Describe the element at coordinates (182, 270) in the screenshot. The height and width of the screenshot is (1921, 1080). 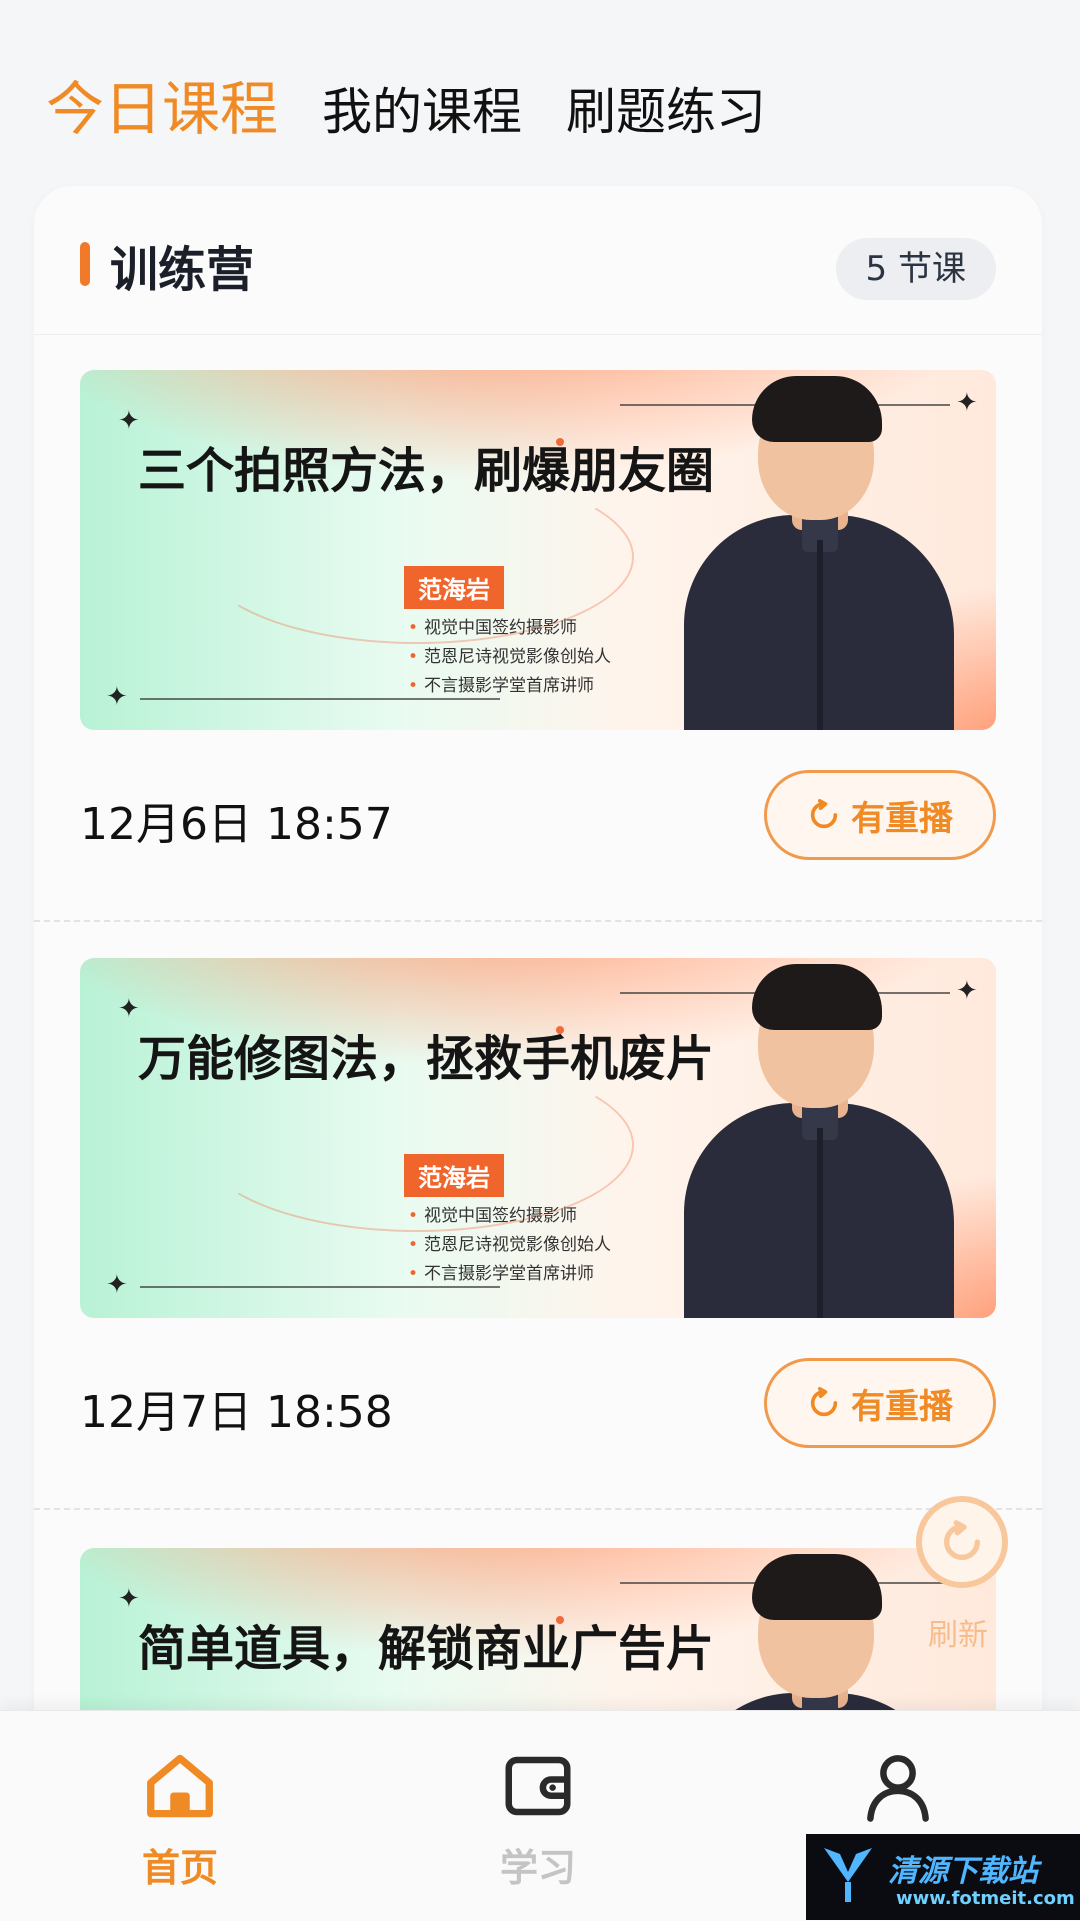
I see `section-title: 训练营` at that location.